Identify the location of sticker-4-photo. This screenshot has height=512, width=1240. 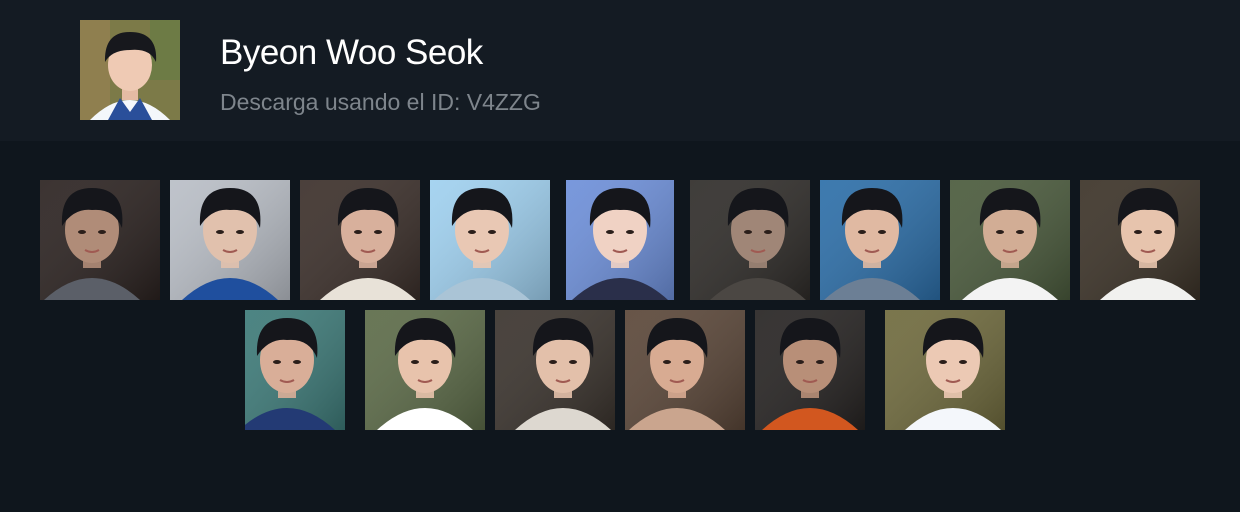
(490, 240).